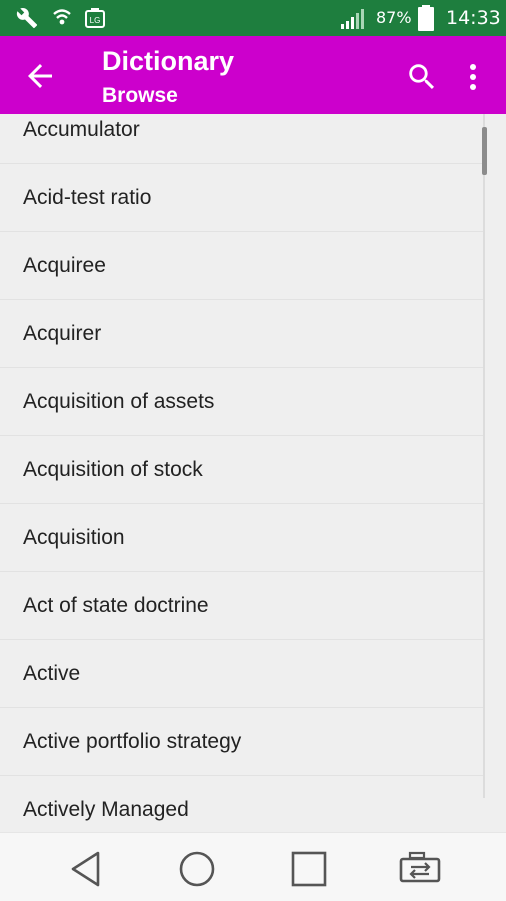 This screenshot has width=506, height=901. What do you see at coordinates (242, 334) in the screenshot?
I see `list-item: Acquirer` at bounding box center [242, 334].